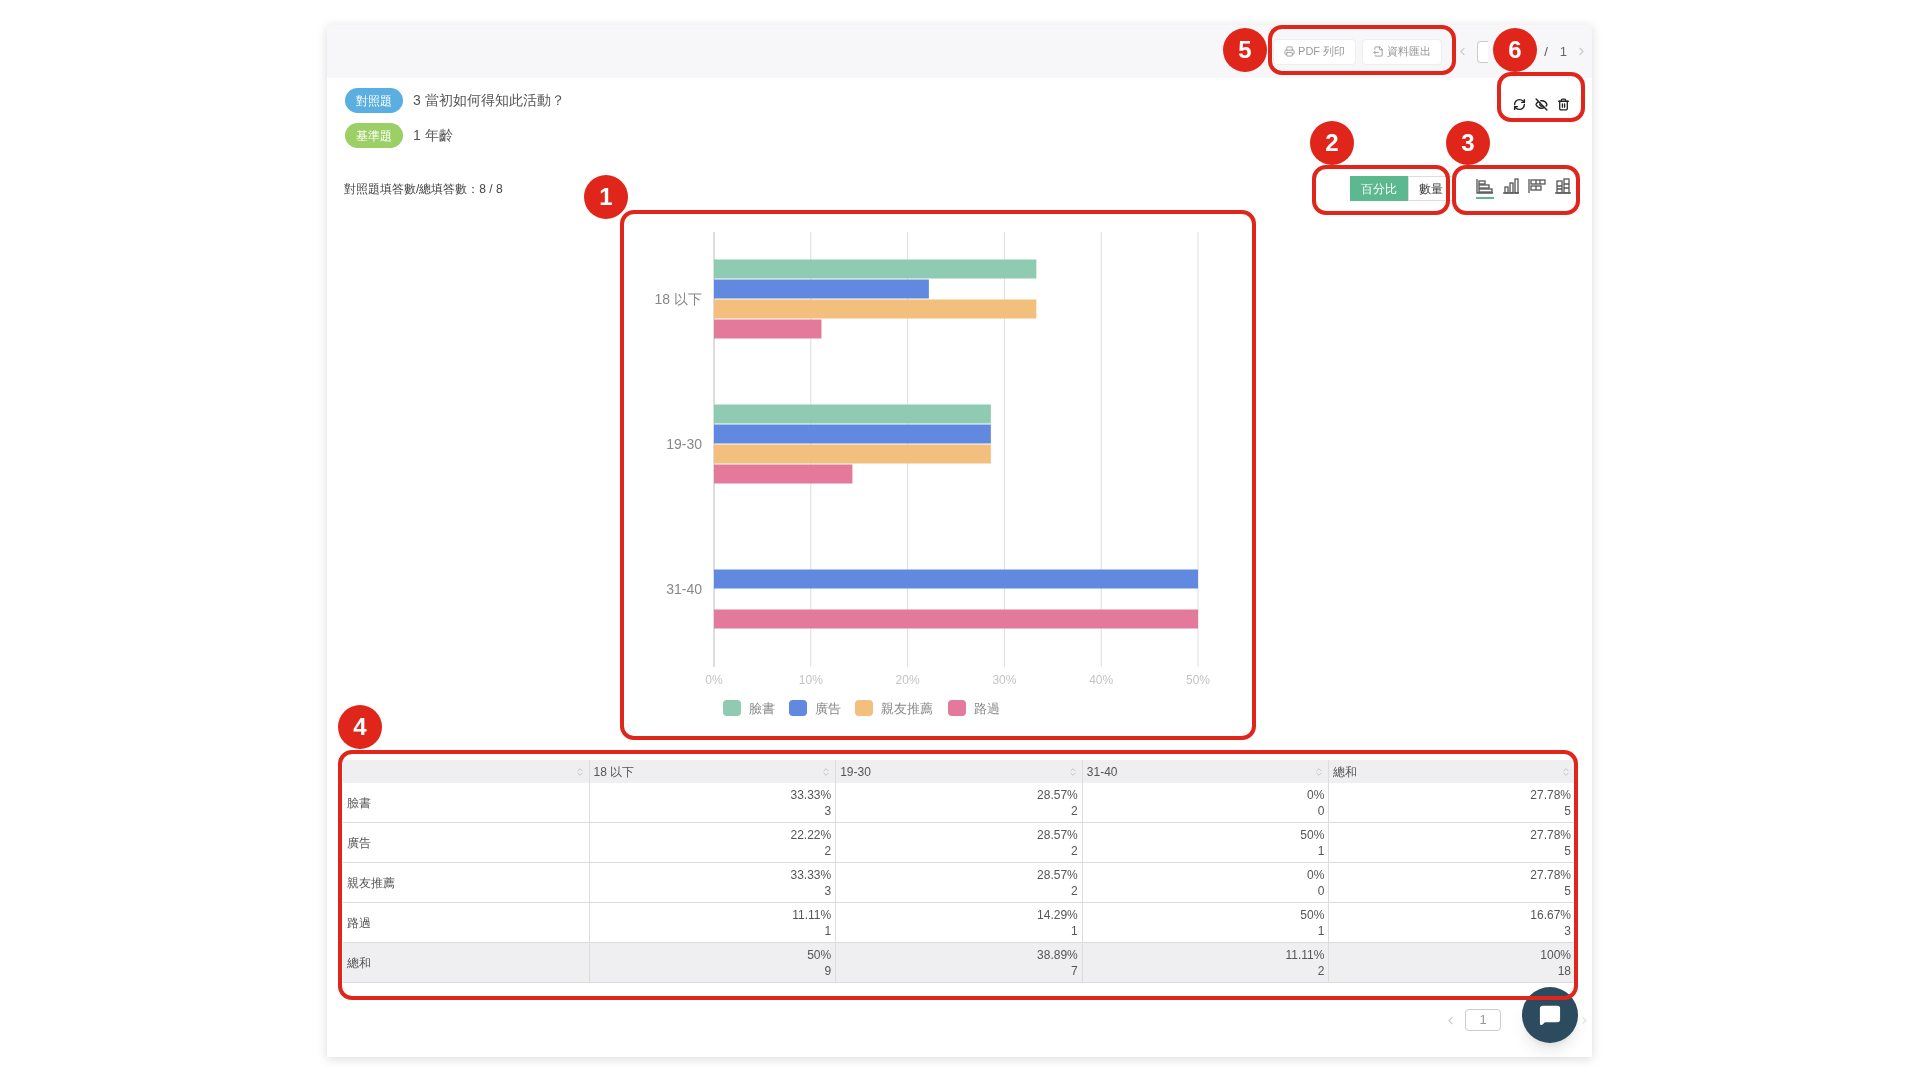 This screenshot has width=1920, height=1080. What do you see at coordinates (423, 189) in the screenshot?
I see `answer-count: 對照題填答數/總填答數：8 / 8` at bounding box center [423, 189].